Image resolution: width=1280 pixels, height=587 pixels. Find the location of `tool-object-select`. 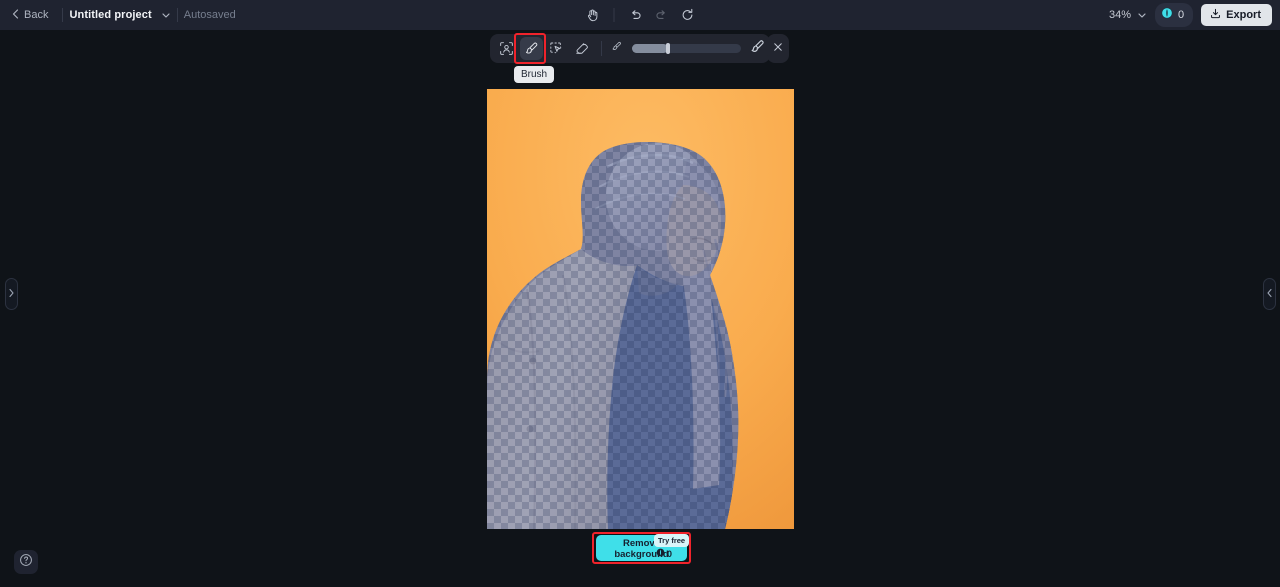

tool-object-select is located at coordinates (556, 48).